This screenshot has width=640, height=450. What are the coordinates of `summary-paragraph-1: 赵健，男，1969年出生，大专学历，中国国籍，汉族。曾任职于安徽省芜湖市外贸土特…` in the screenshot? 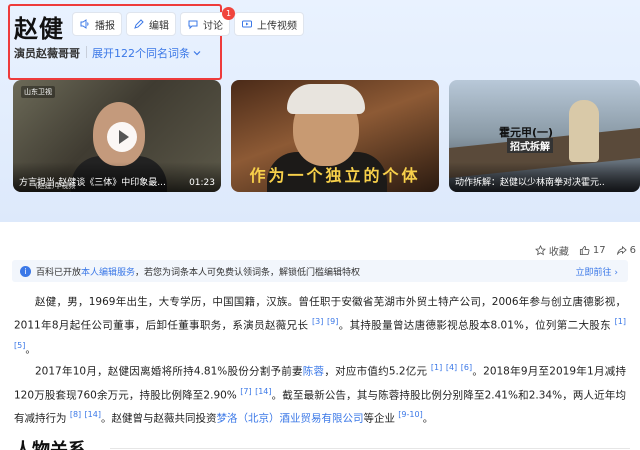 It's located at (320, 326).